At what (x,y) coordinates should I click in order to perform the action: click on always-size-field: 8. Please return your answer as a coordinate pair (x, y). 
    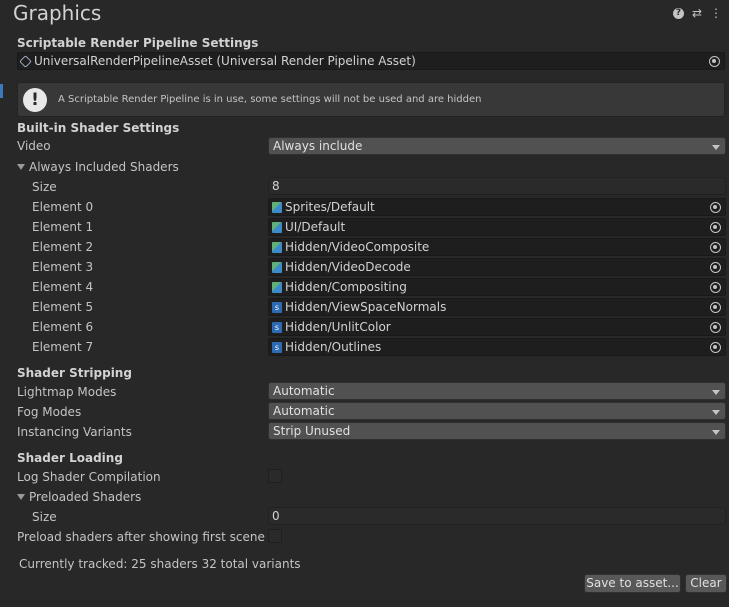
    Looking at the image, I should click on (497, 186).